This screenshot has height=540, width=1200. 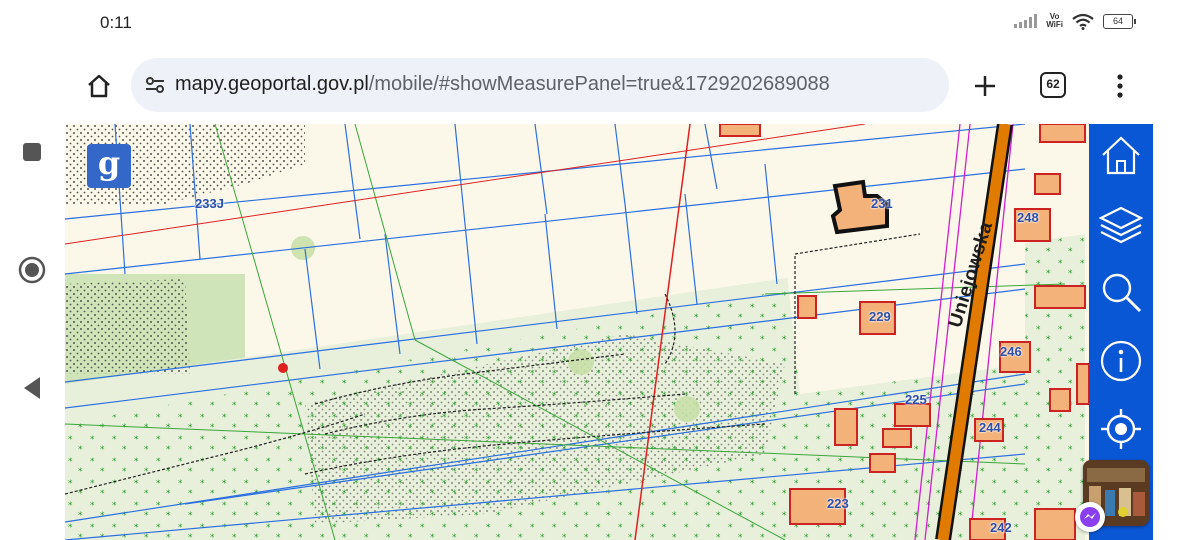 I want to click on tab-switcher-button: 62, so click(x=1053, y=85).